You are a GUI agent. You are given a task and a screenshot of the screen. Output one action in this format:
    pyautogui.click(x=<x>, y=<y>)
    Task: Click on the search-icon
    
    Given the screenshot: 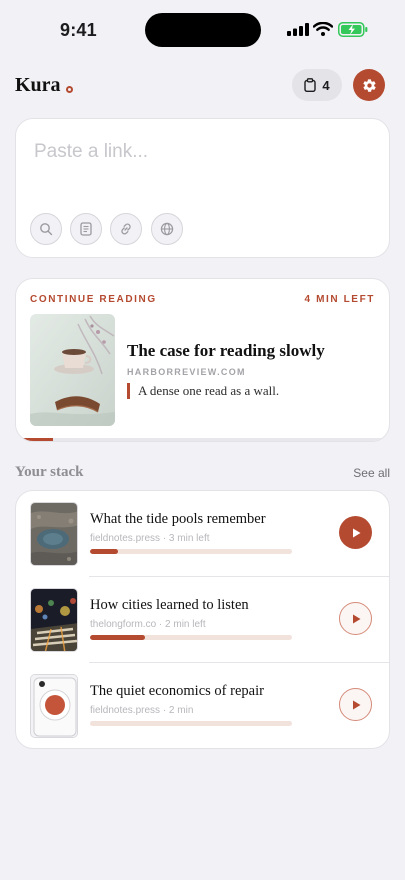 What is the action you would take?
    pyautogui.click(x=46, y=229)
    